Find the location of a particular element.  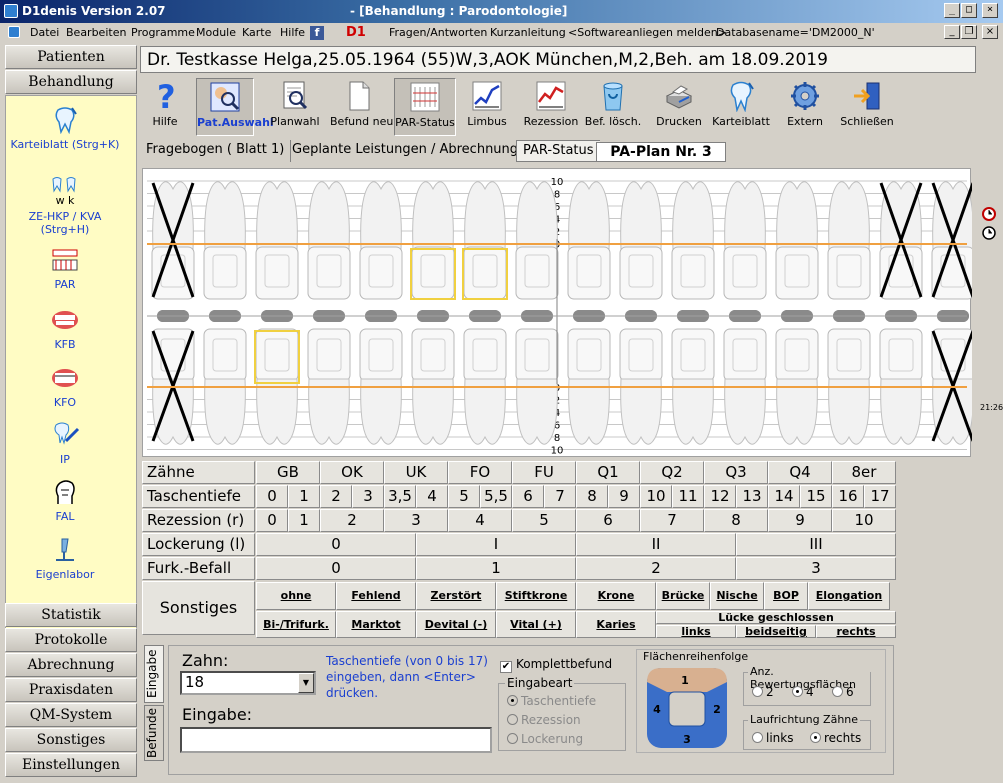

radio-links: links is located at coordinates (772, 738).